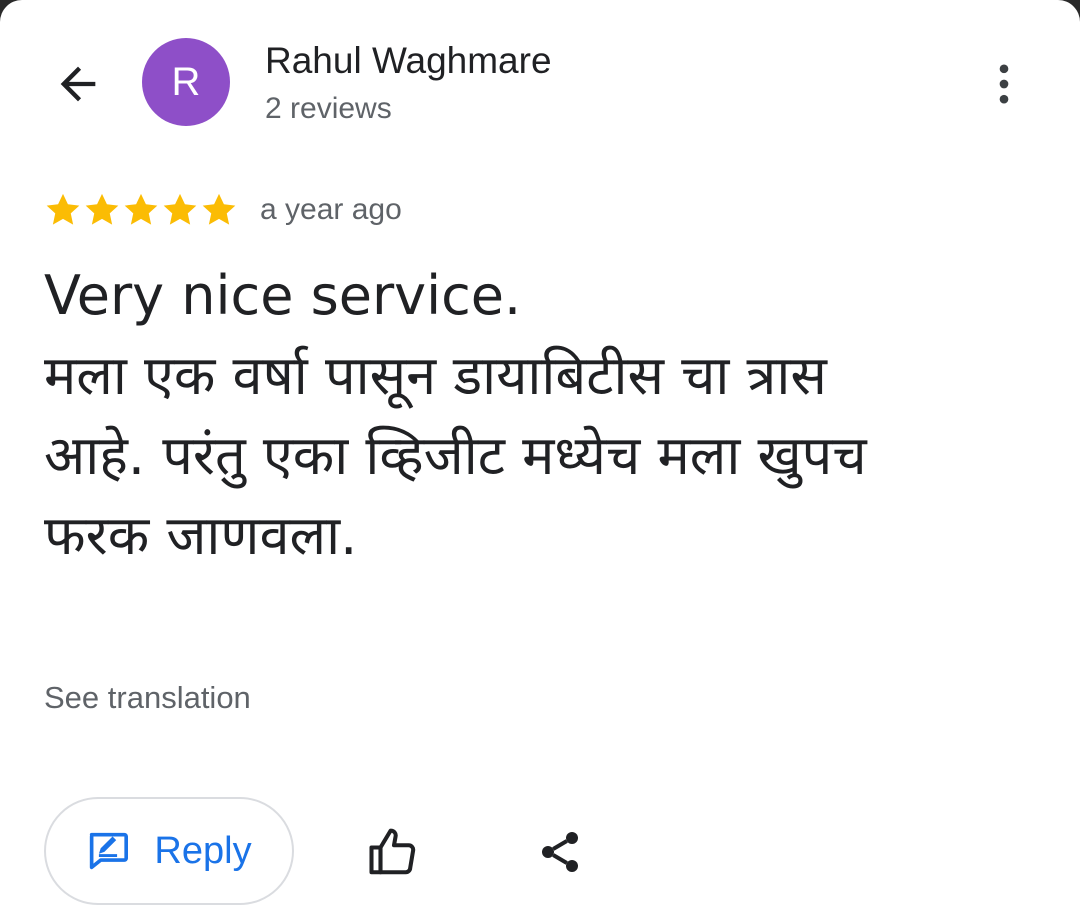  I want to click on like-button, so click(394, 852).